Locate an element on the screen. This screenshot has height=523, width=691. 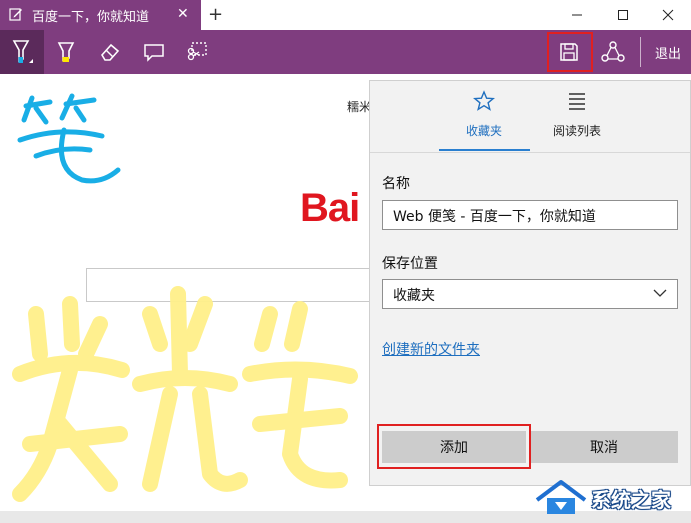
save-location-value: 收藏夹 is located at coordinates (414, 296).